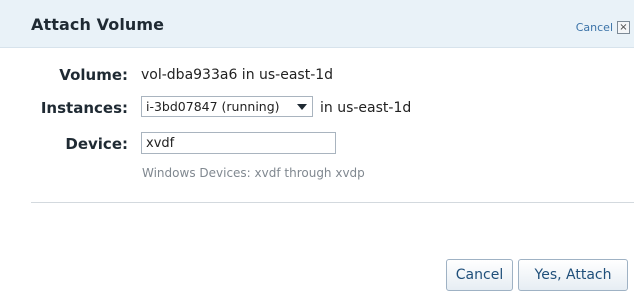  I want to click on cancel-button: Cancel, so click(479, 275).